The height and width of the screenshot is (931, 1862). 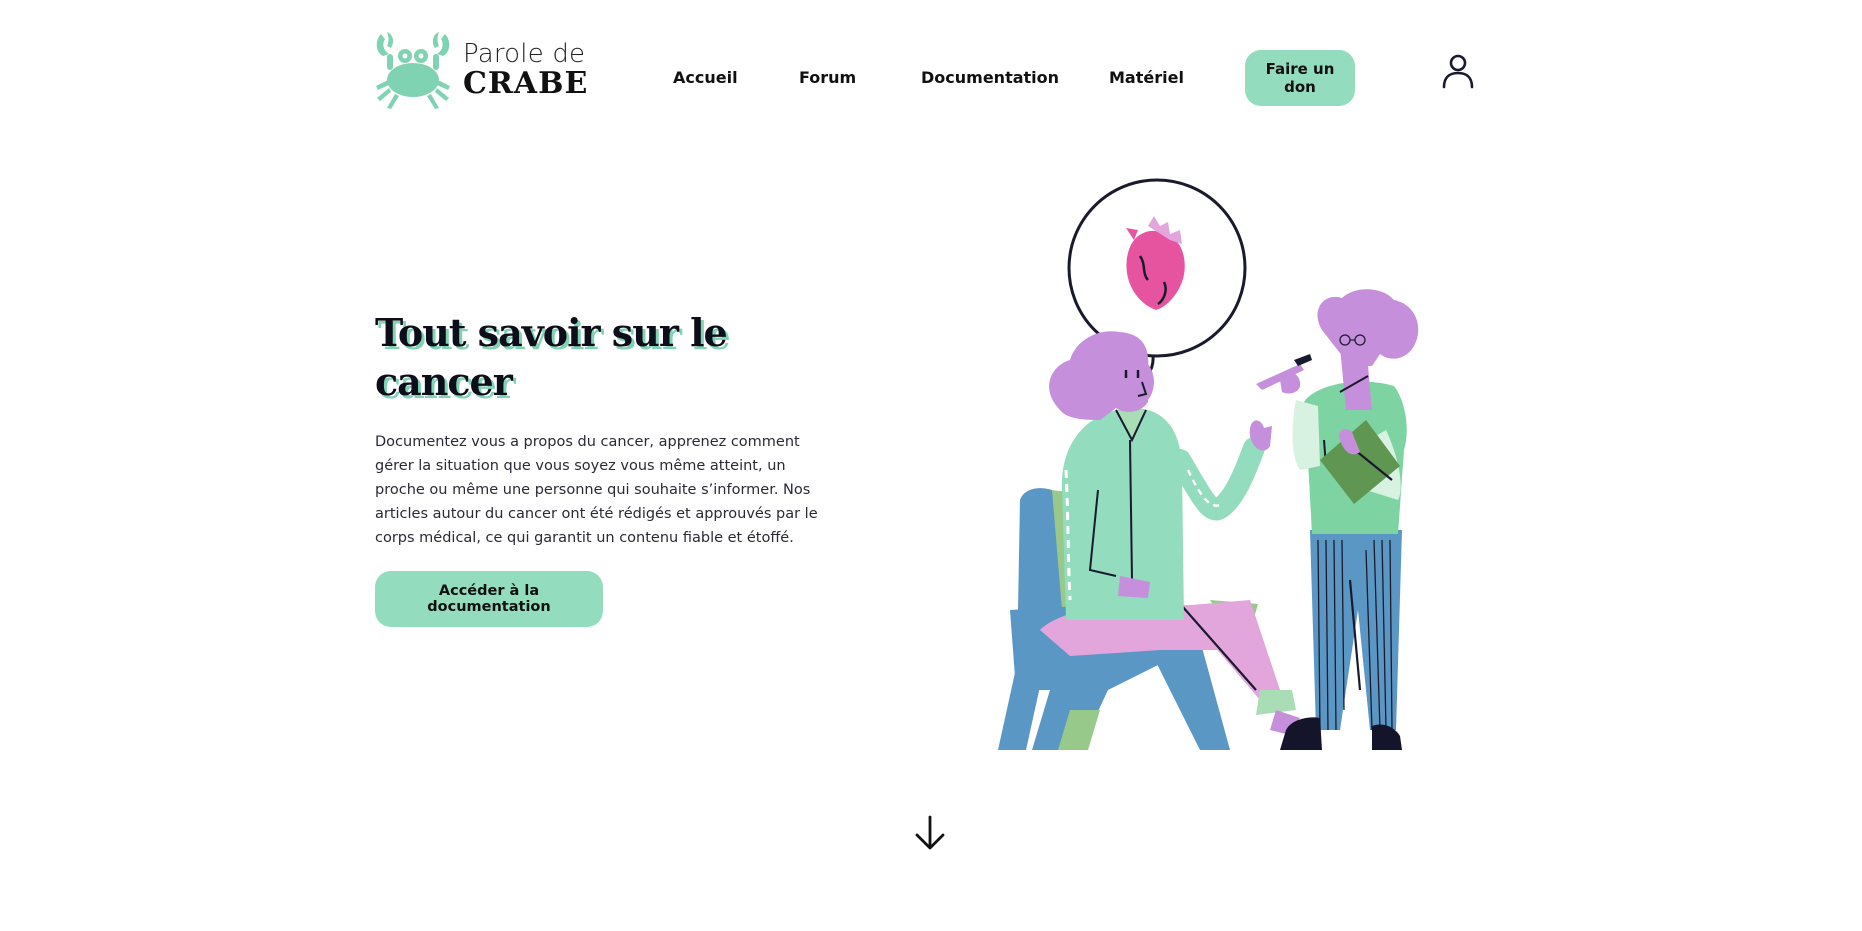 What do you see at coordinates (705, 77) in the screenshot?
I see `nav-link-accueil: Accueil` at bounding box center [705, 77].